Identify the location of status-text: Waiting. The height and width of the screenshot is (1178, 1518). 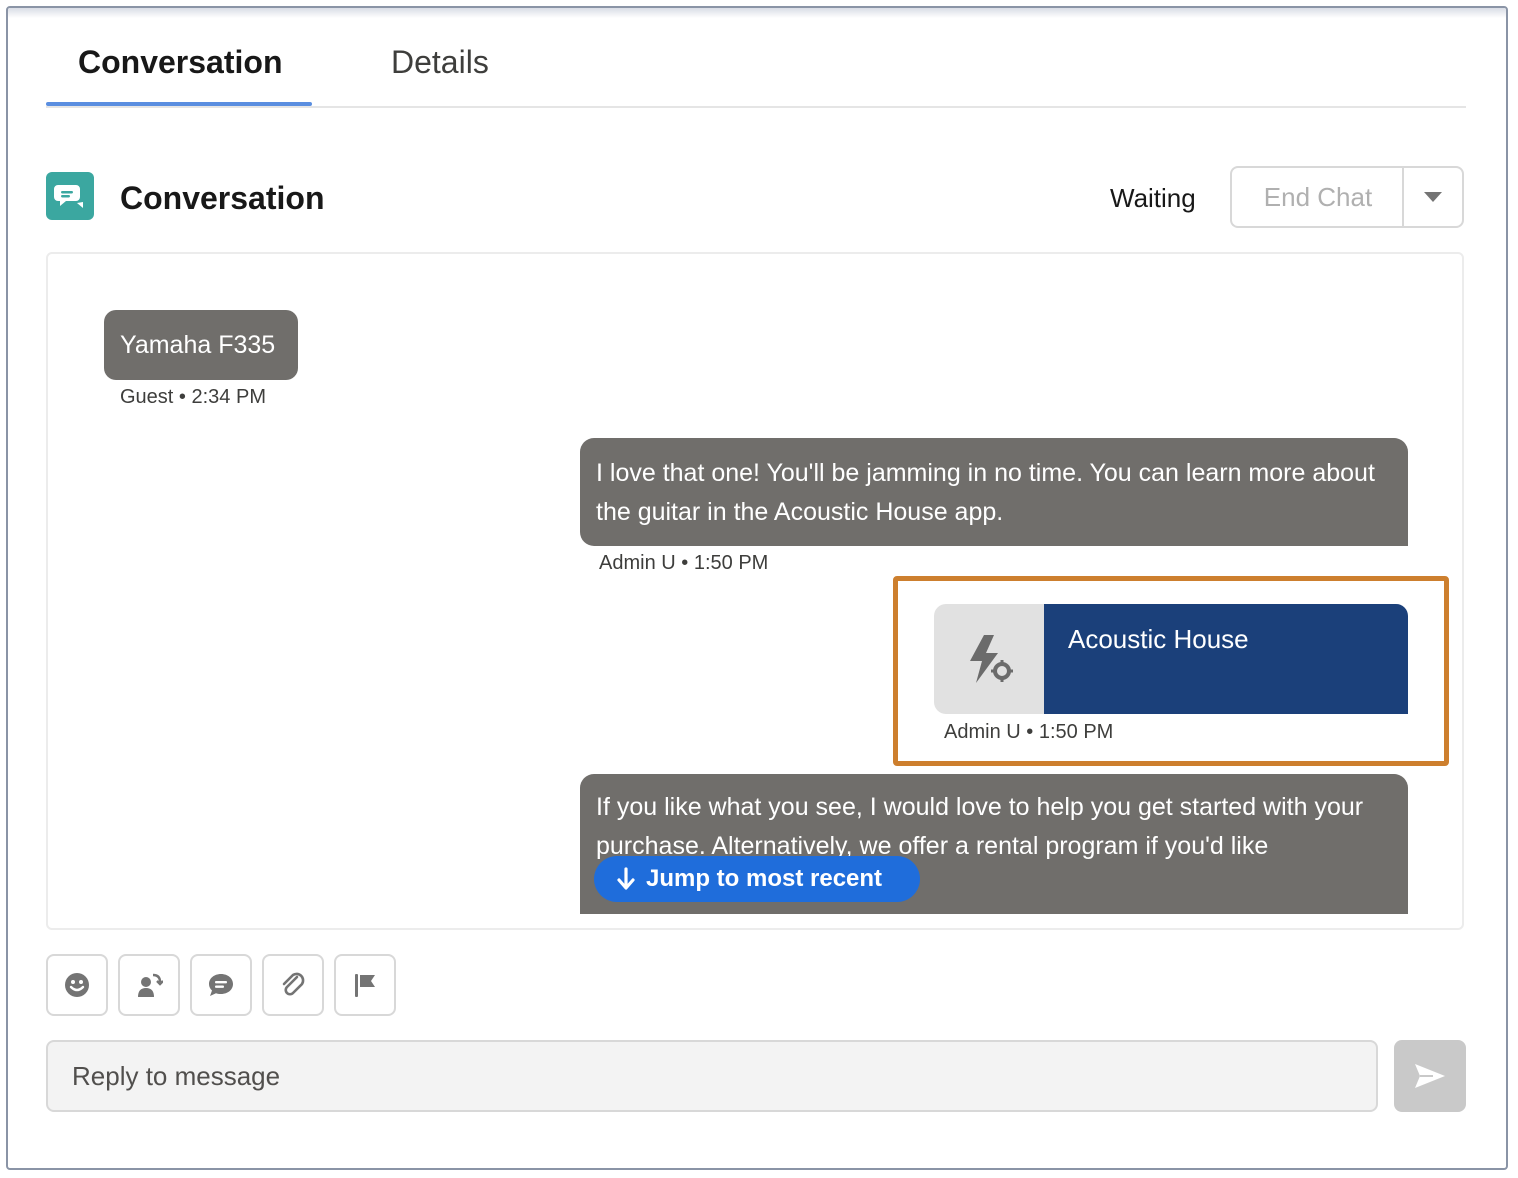
(1153, 198).